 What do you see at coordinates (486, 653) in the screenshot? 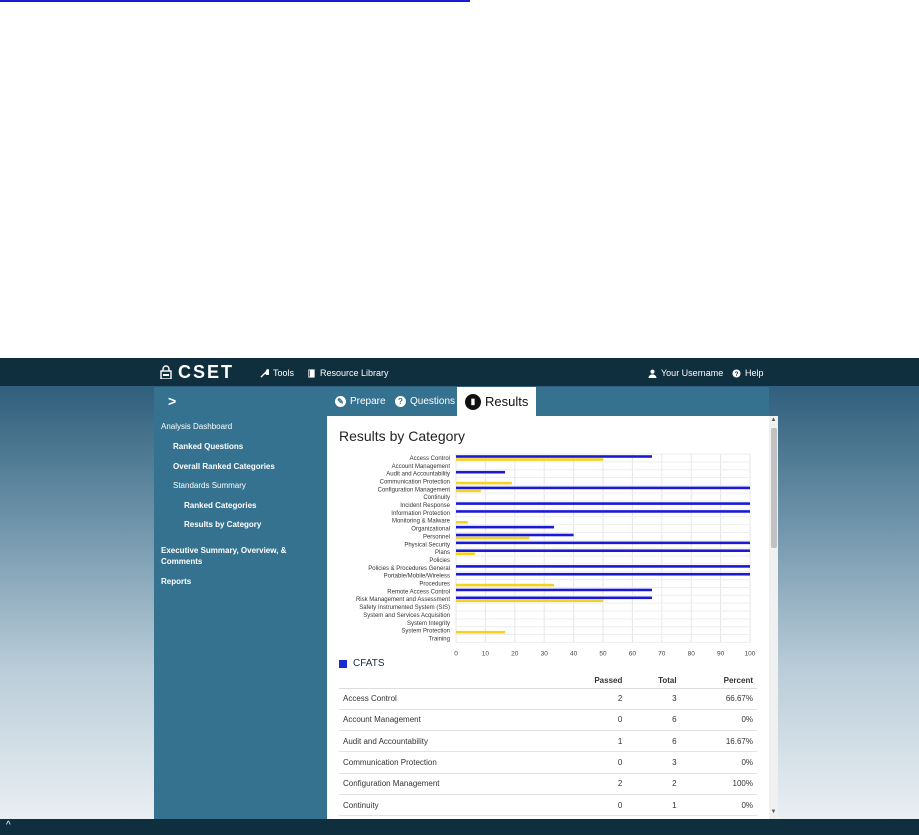
I see `x-tick-label: 10` at bounding box center [486, 653].